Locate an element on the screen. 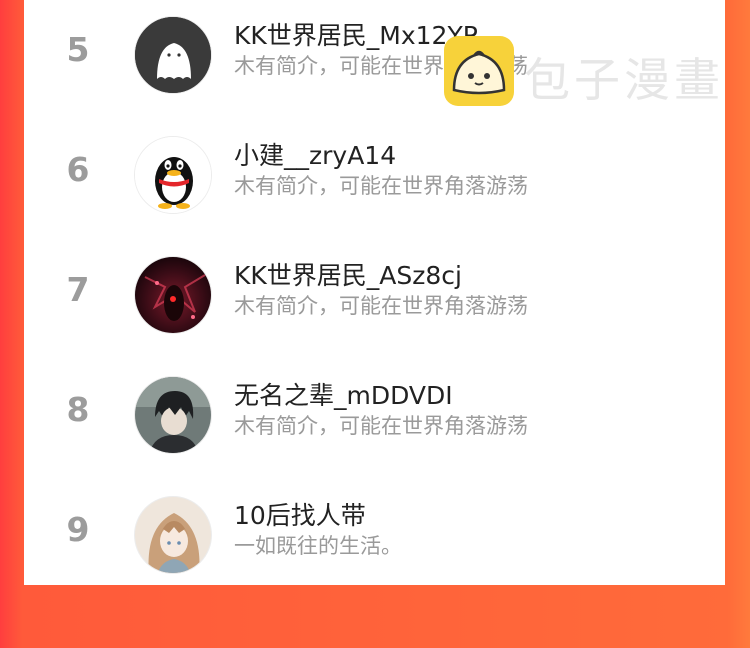 Image resolution: width=750 pixels, height=648 pixels. watermark: 包子漫畫 is located at coordinates (589, 71).